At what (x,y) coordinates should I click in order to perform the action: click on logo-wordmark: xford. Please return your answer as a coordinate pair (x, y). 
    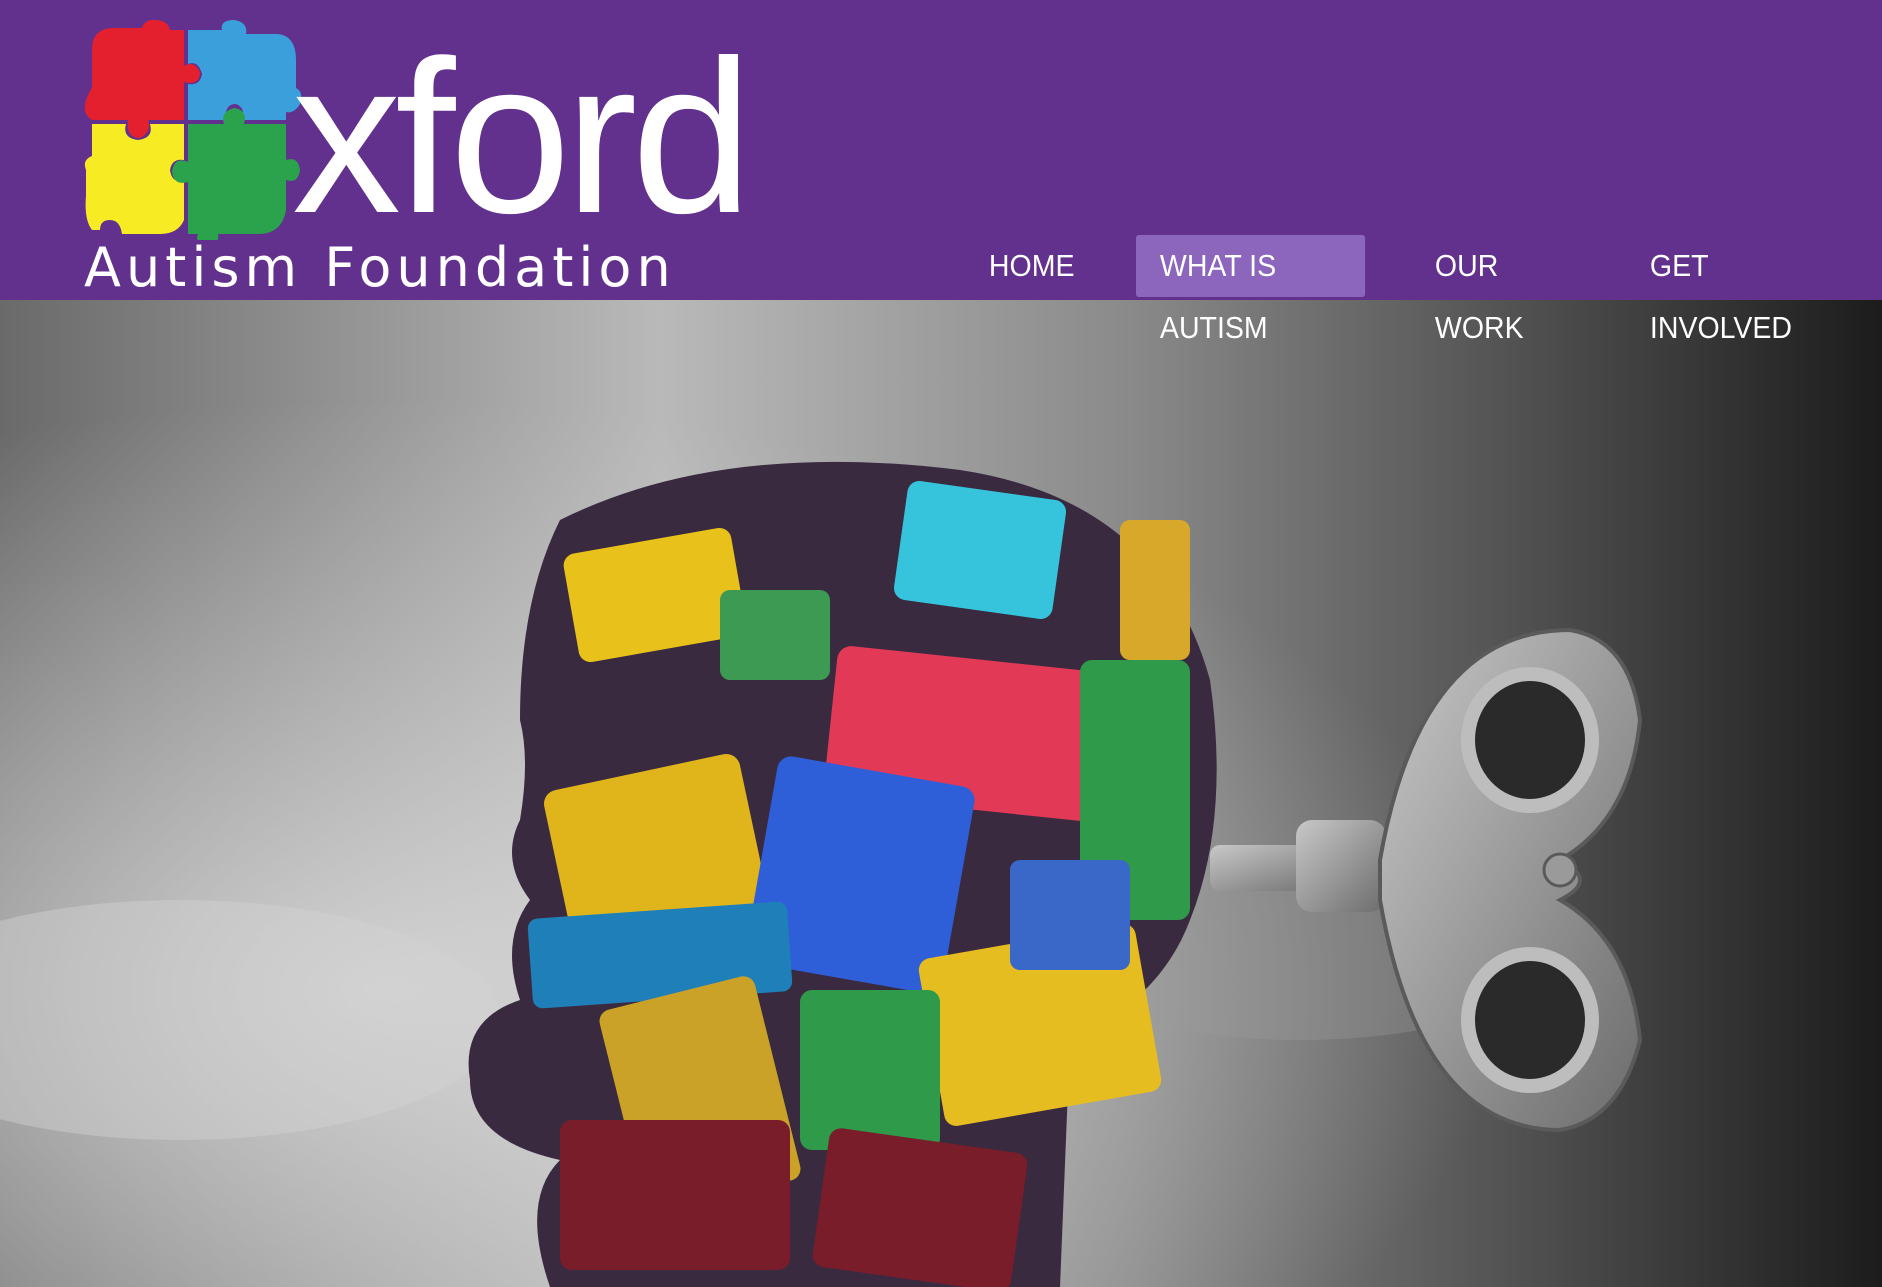
    Looking at the image, I should click on (522, 137).